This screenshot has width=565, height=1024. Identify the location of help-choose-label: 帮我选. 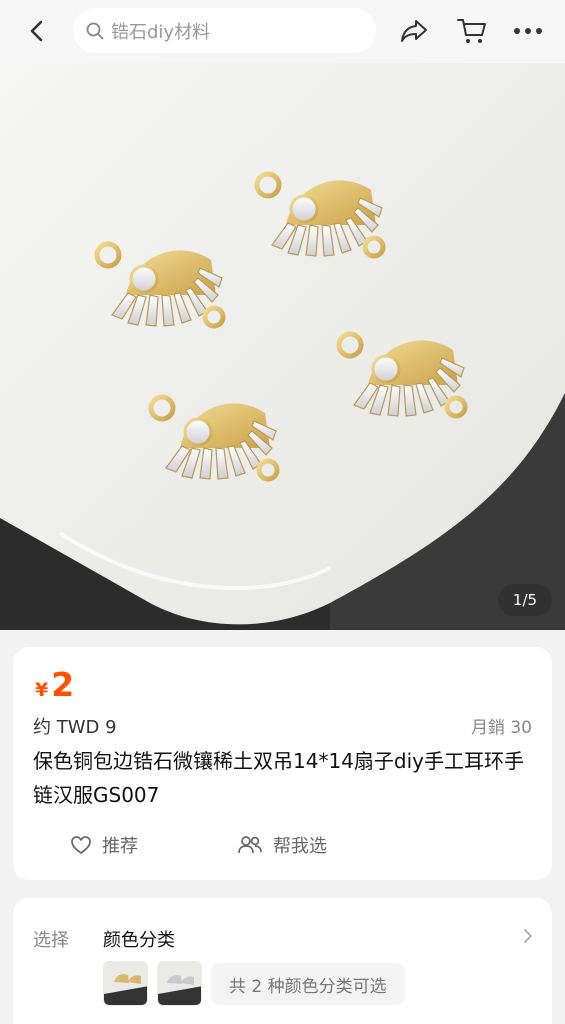
(300, 846).